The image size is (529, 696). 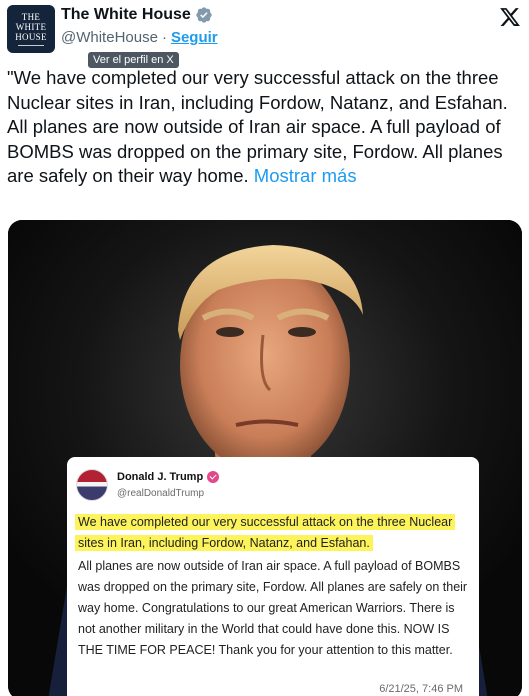 I want to click on handle-row: @WhiteHouse · Seguir, so click(x=139, y=37).